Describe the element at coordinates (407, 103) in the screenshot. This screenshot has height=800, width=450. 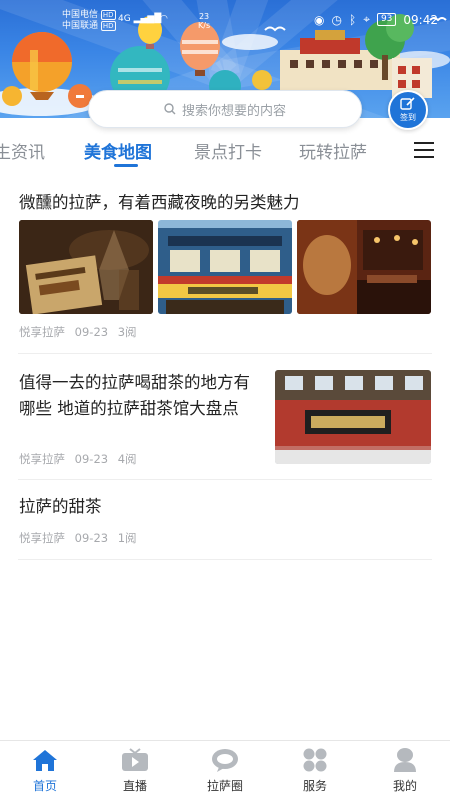
I see `edit-icon` at that location.